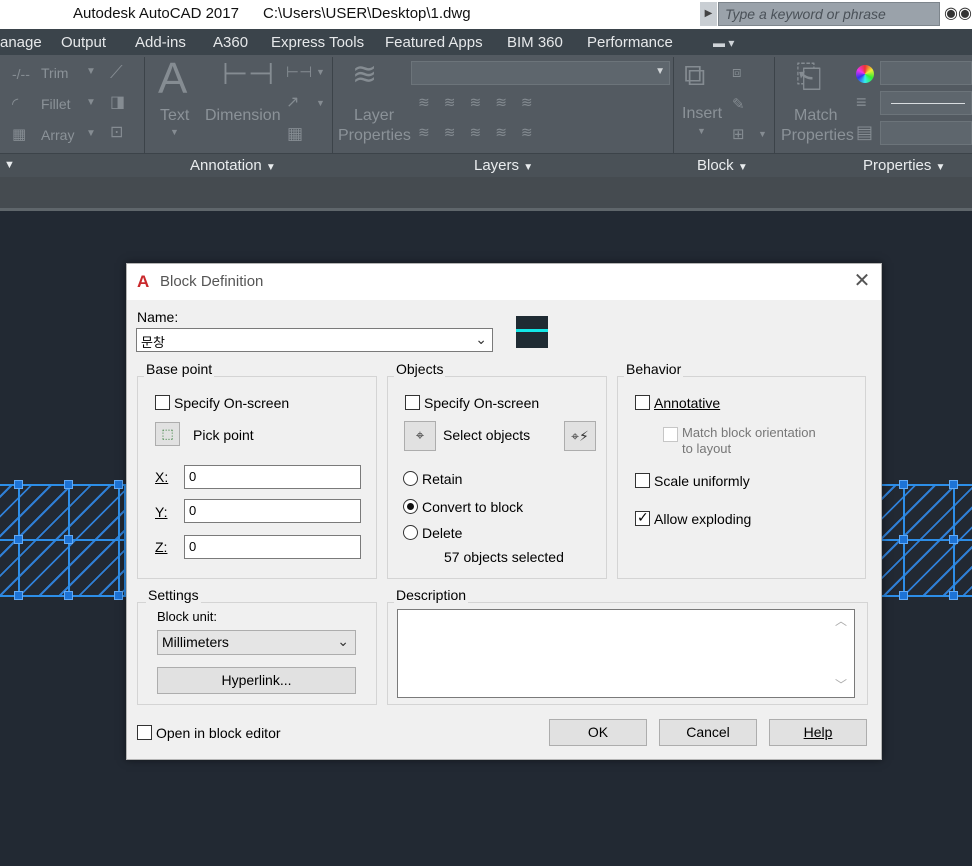 The image size is (972, 866). Describe the element at coordinates (626, 653) in the screenshot. I see `description-textarea` at that location.